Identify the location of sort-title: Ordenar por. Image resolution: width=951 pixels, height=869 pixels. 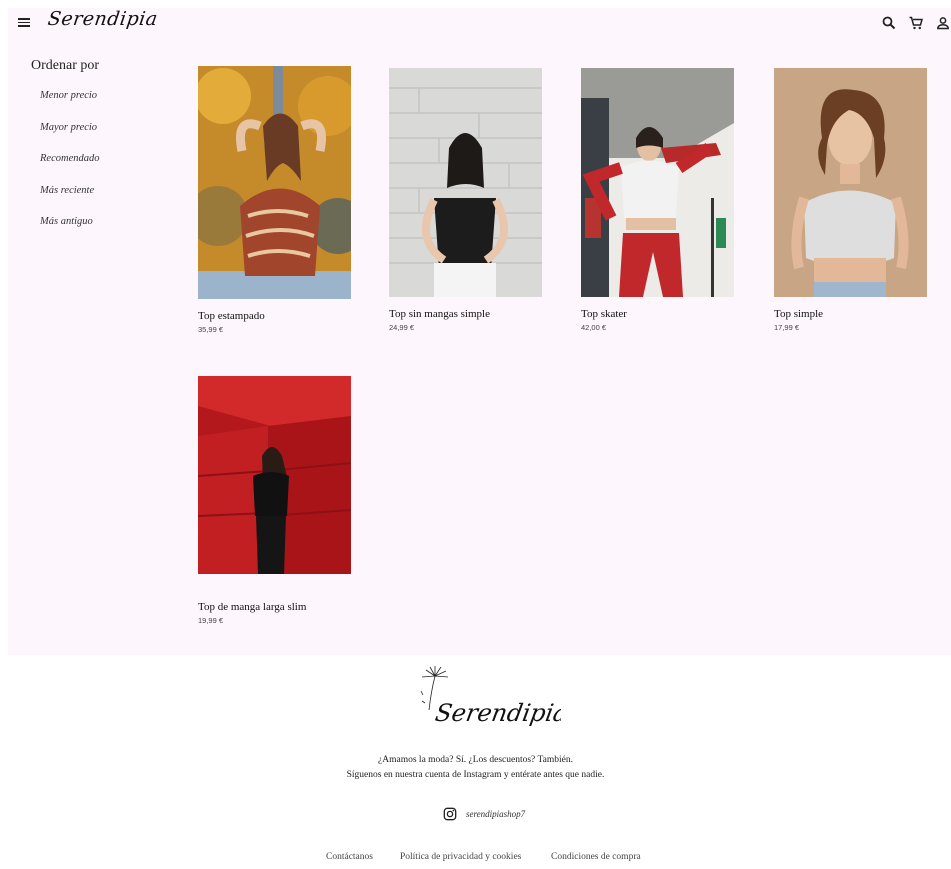
(65, 65).